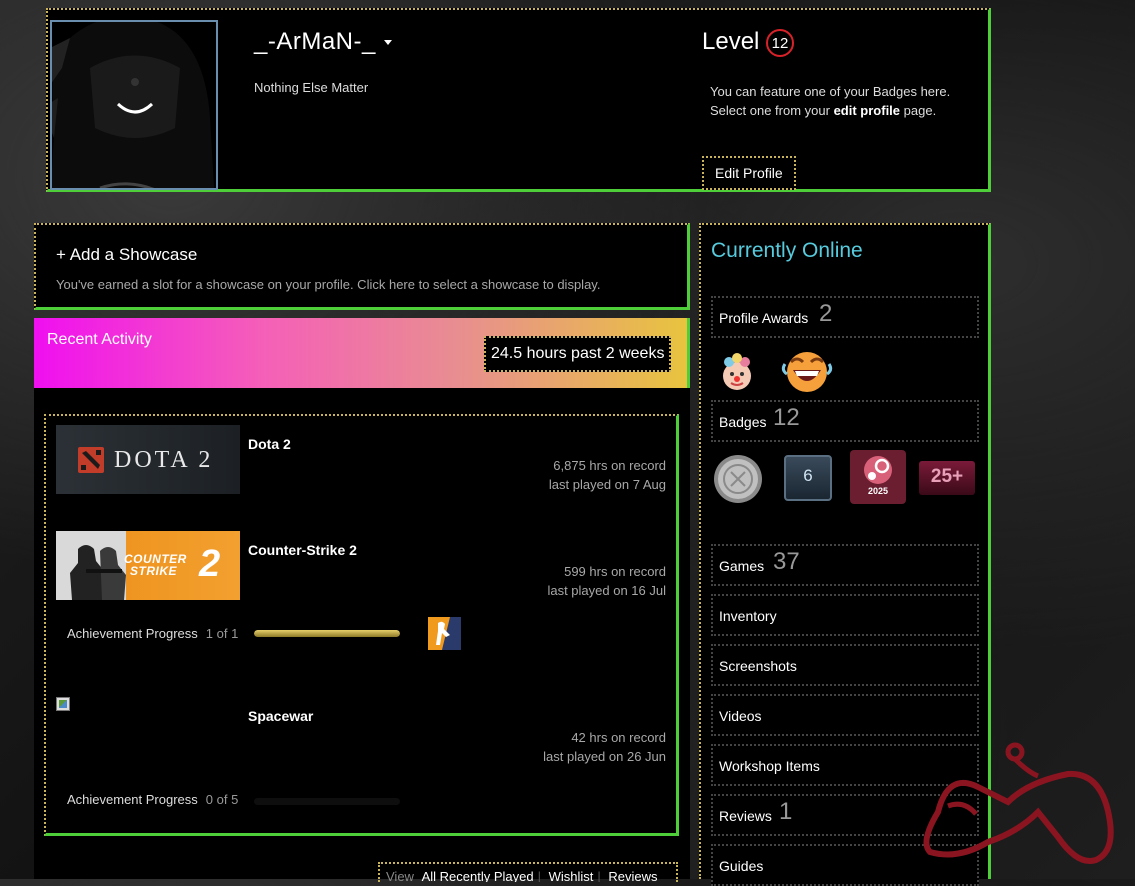 The width and height of the screenshot is (1135, 886). Describe the element at coordinates (98, 572) in the screenshot. I see `cs2-soldiers-art` at that location.